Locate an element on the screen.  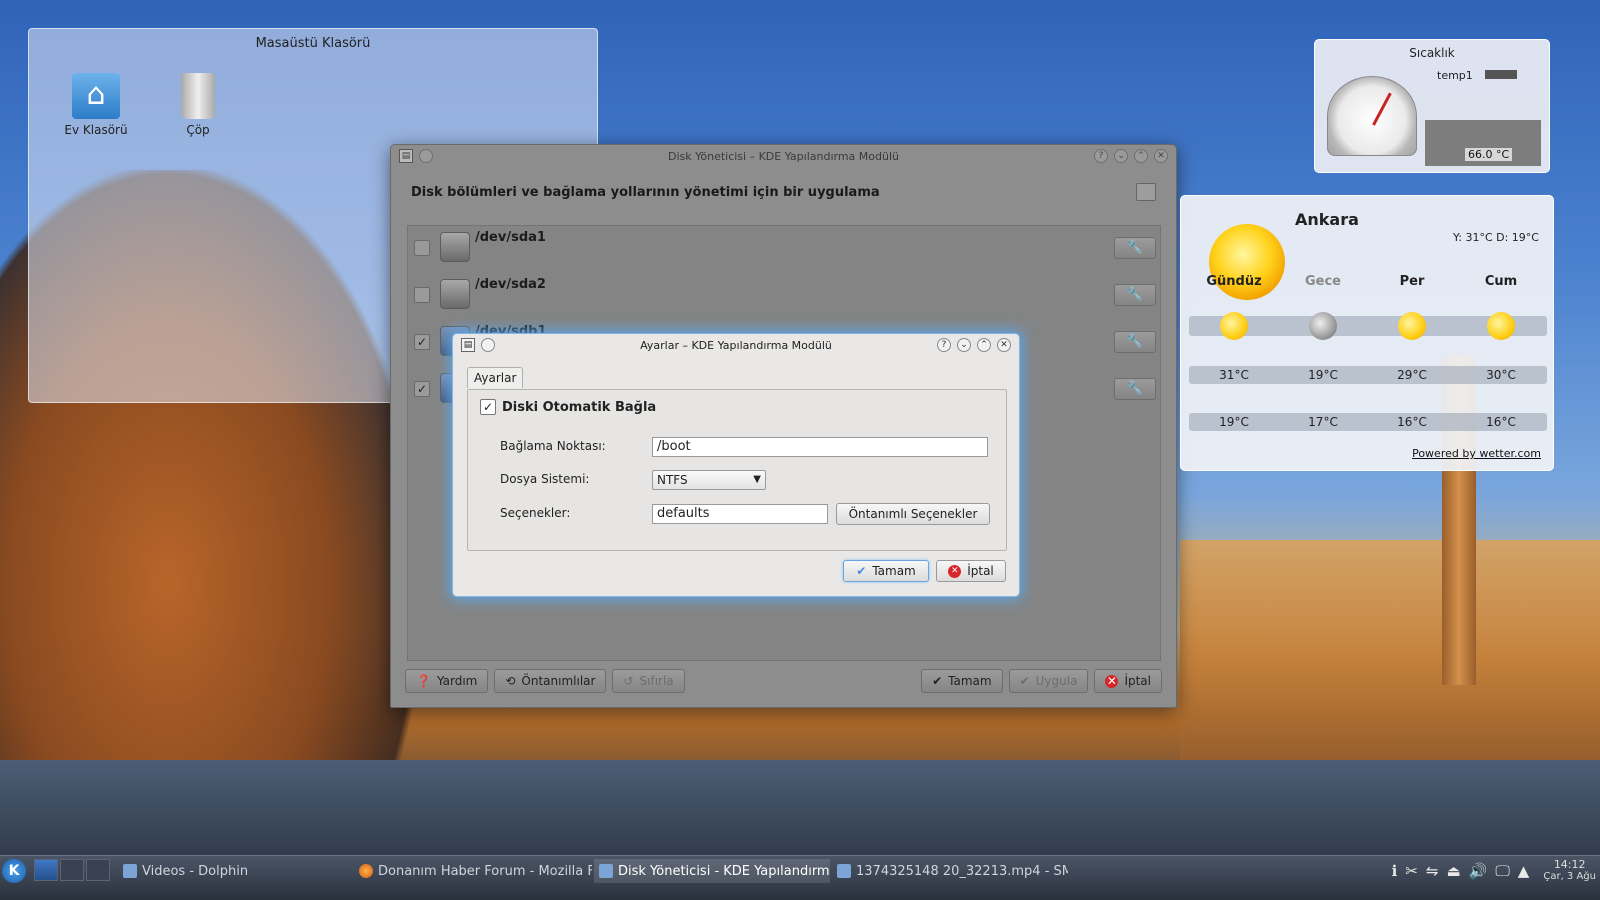
task-dolphin: Videos - Dolphin is located at coordinates (235, 871).